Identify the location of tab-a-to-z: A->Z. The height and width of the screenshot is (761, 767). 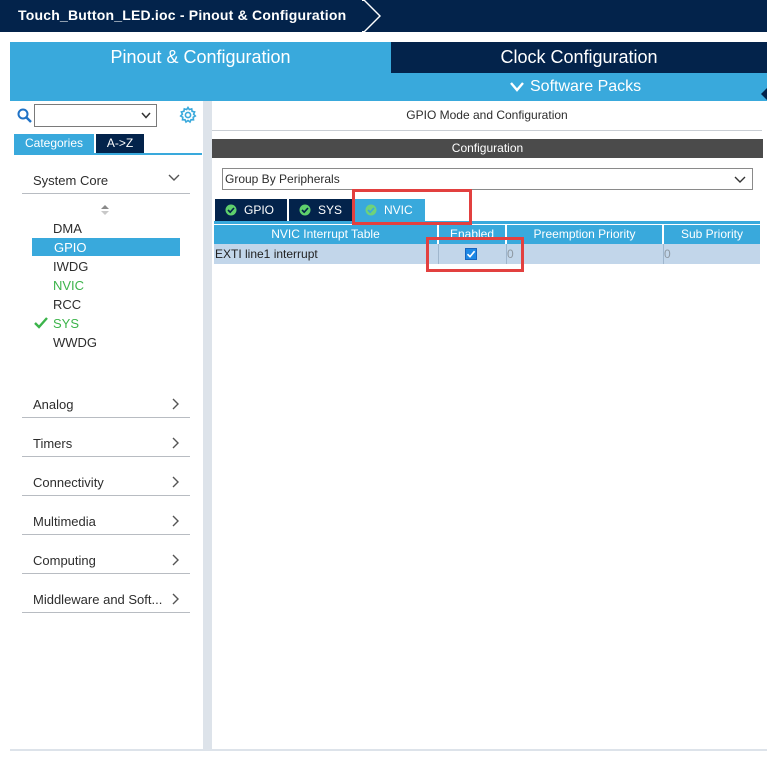
(120, 143).